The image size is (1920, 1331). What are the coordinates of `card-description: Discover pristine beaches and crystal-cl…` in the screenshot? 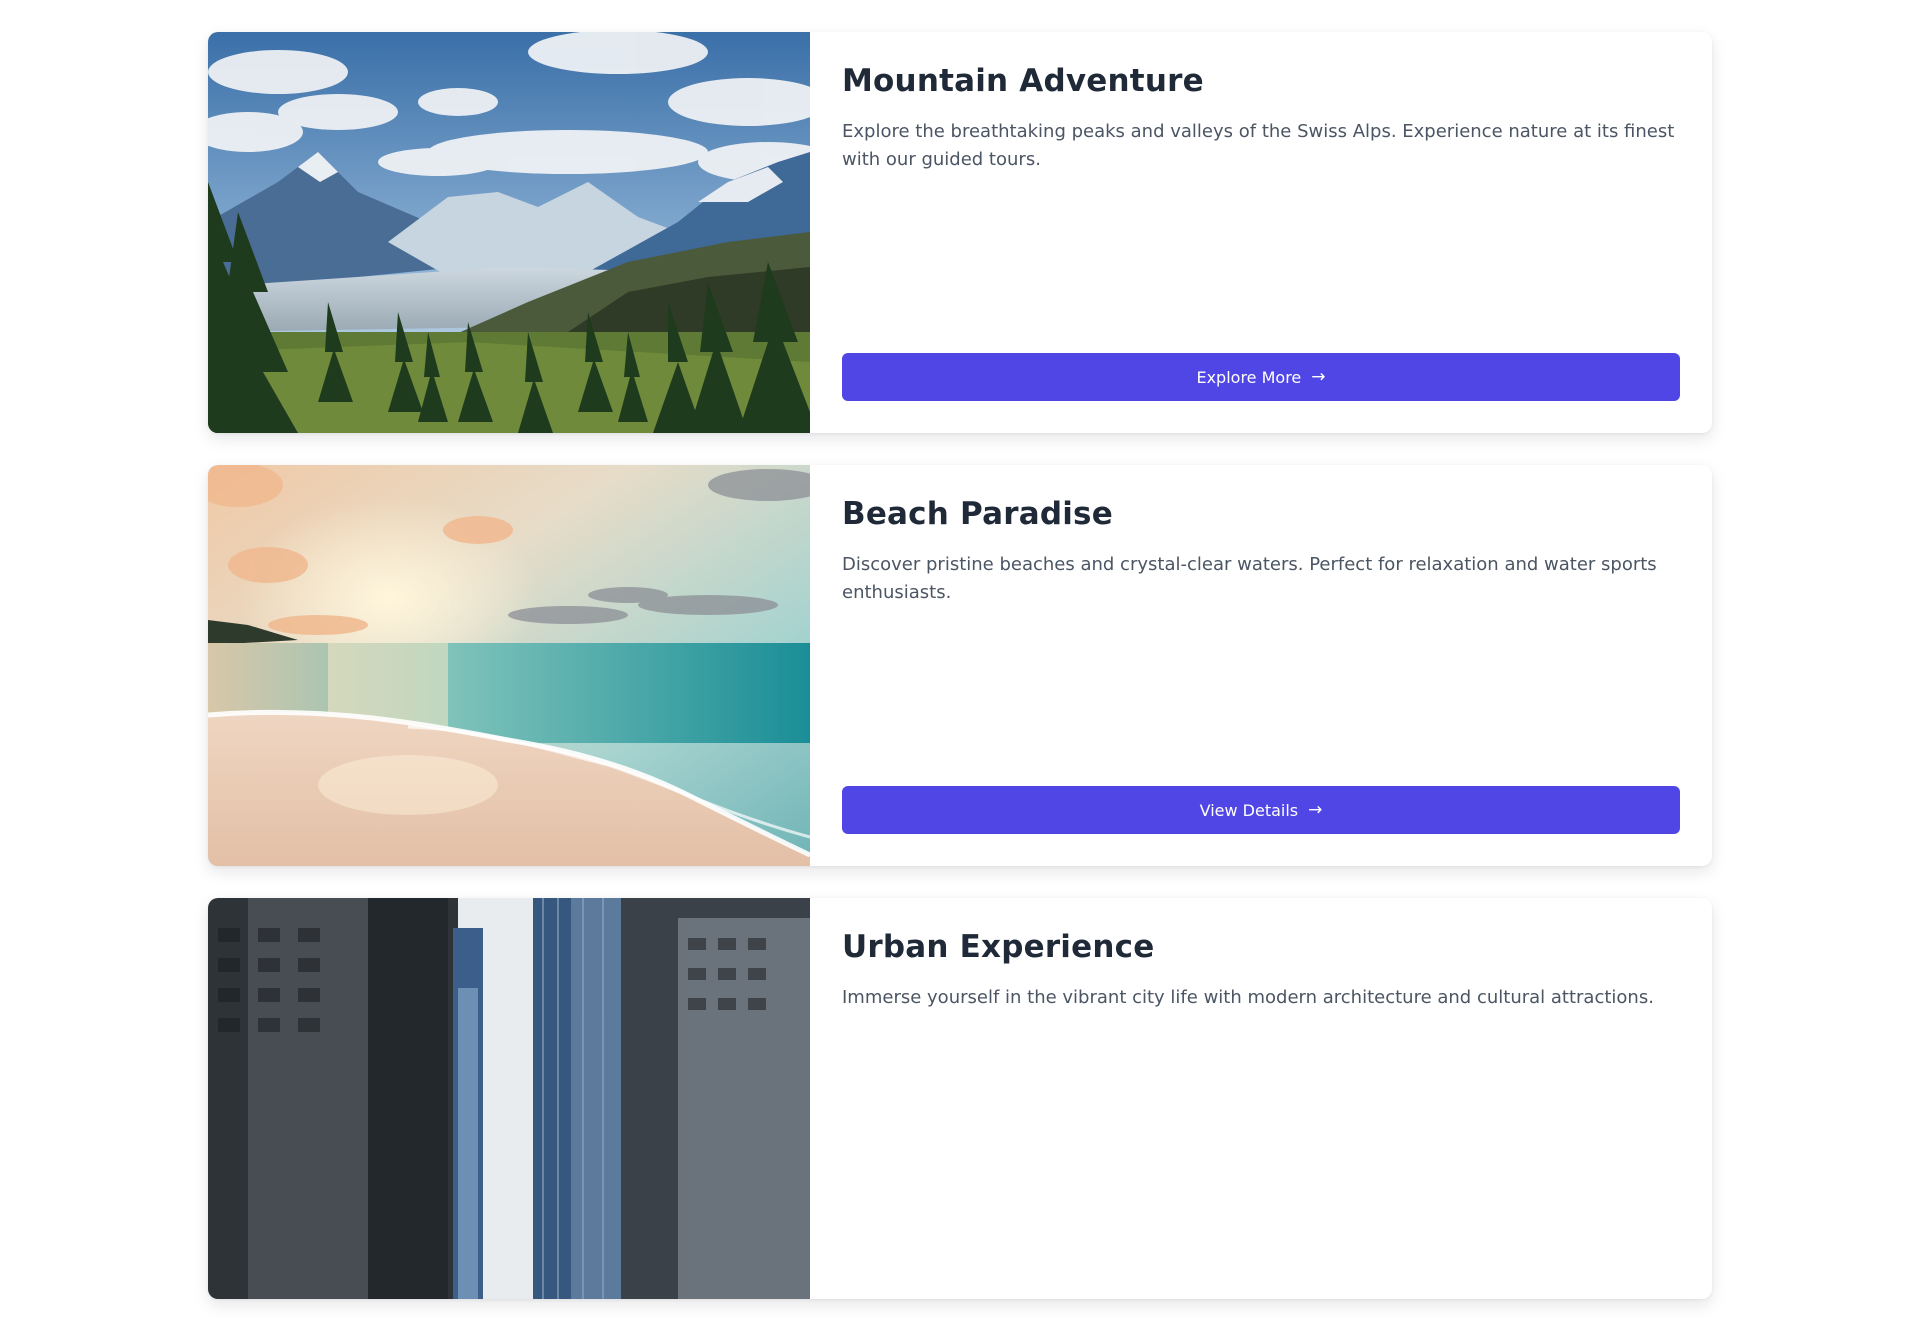 It's located at (1249, 579).